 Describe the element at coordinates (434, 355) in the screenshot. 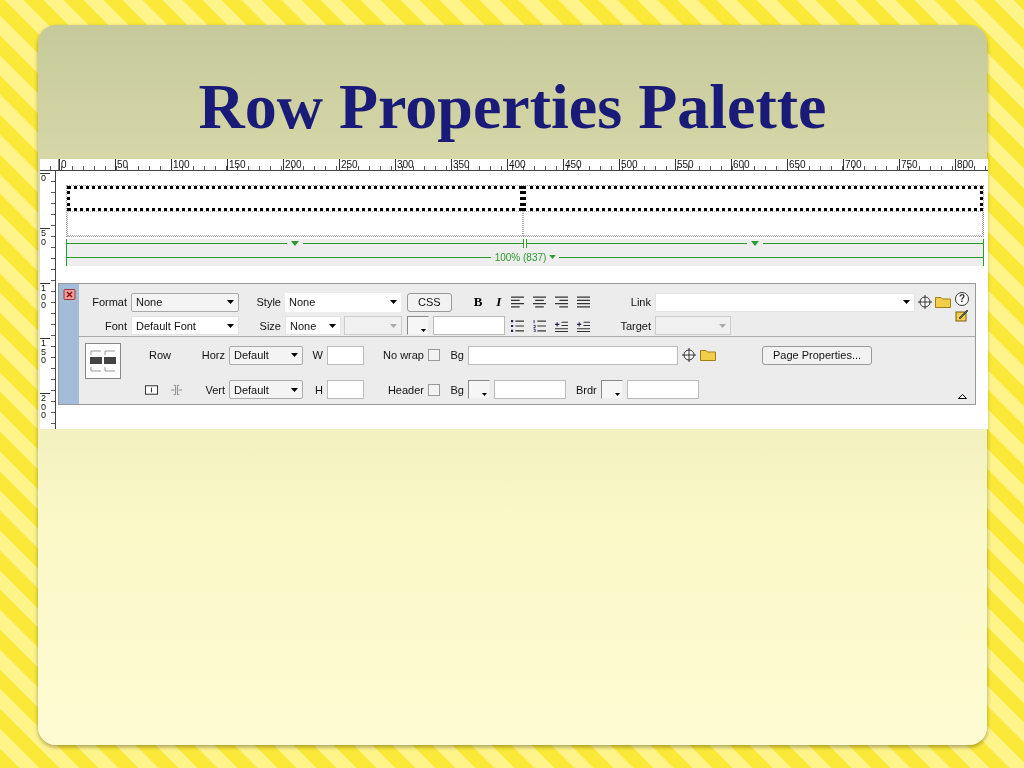

I see `no-wrap-checkbox` at that location.